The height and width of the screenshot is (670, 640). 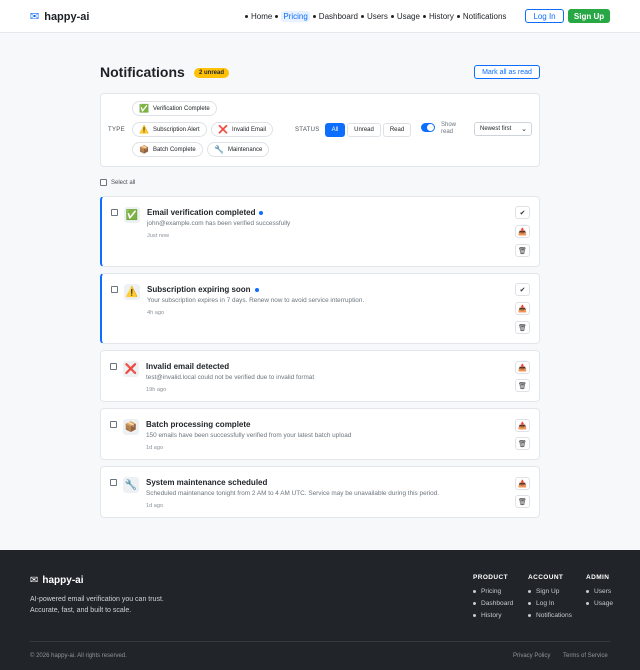 I want to click on footer-link-dashboard: Dashboard, so click(x=493, y=603).